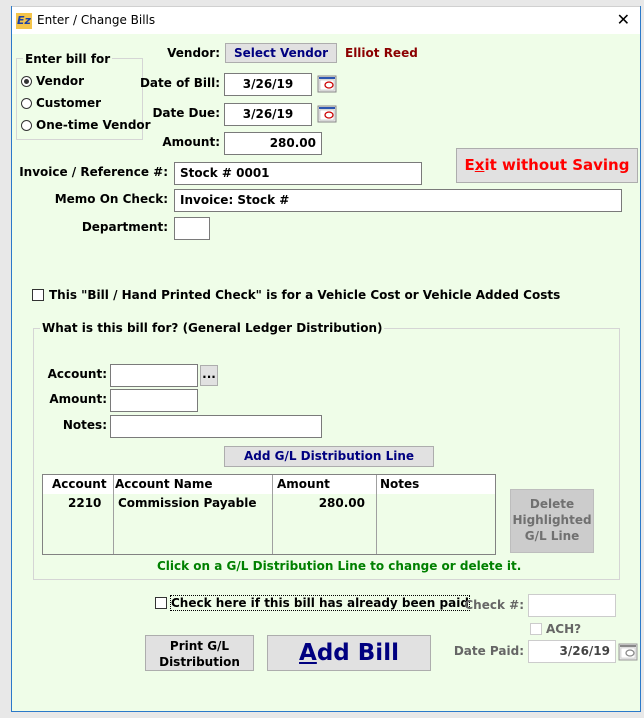  I want to click on gl-account-label: Account:, so click(77, 374).